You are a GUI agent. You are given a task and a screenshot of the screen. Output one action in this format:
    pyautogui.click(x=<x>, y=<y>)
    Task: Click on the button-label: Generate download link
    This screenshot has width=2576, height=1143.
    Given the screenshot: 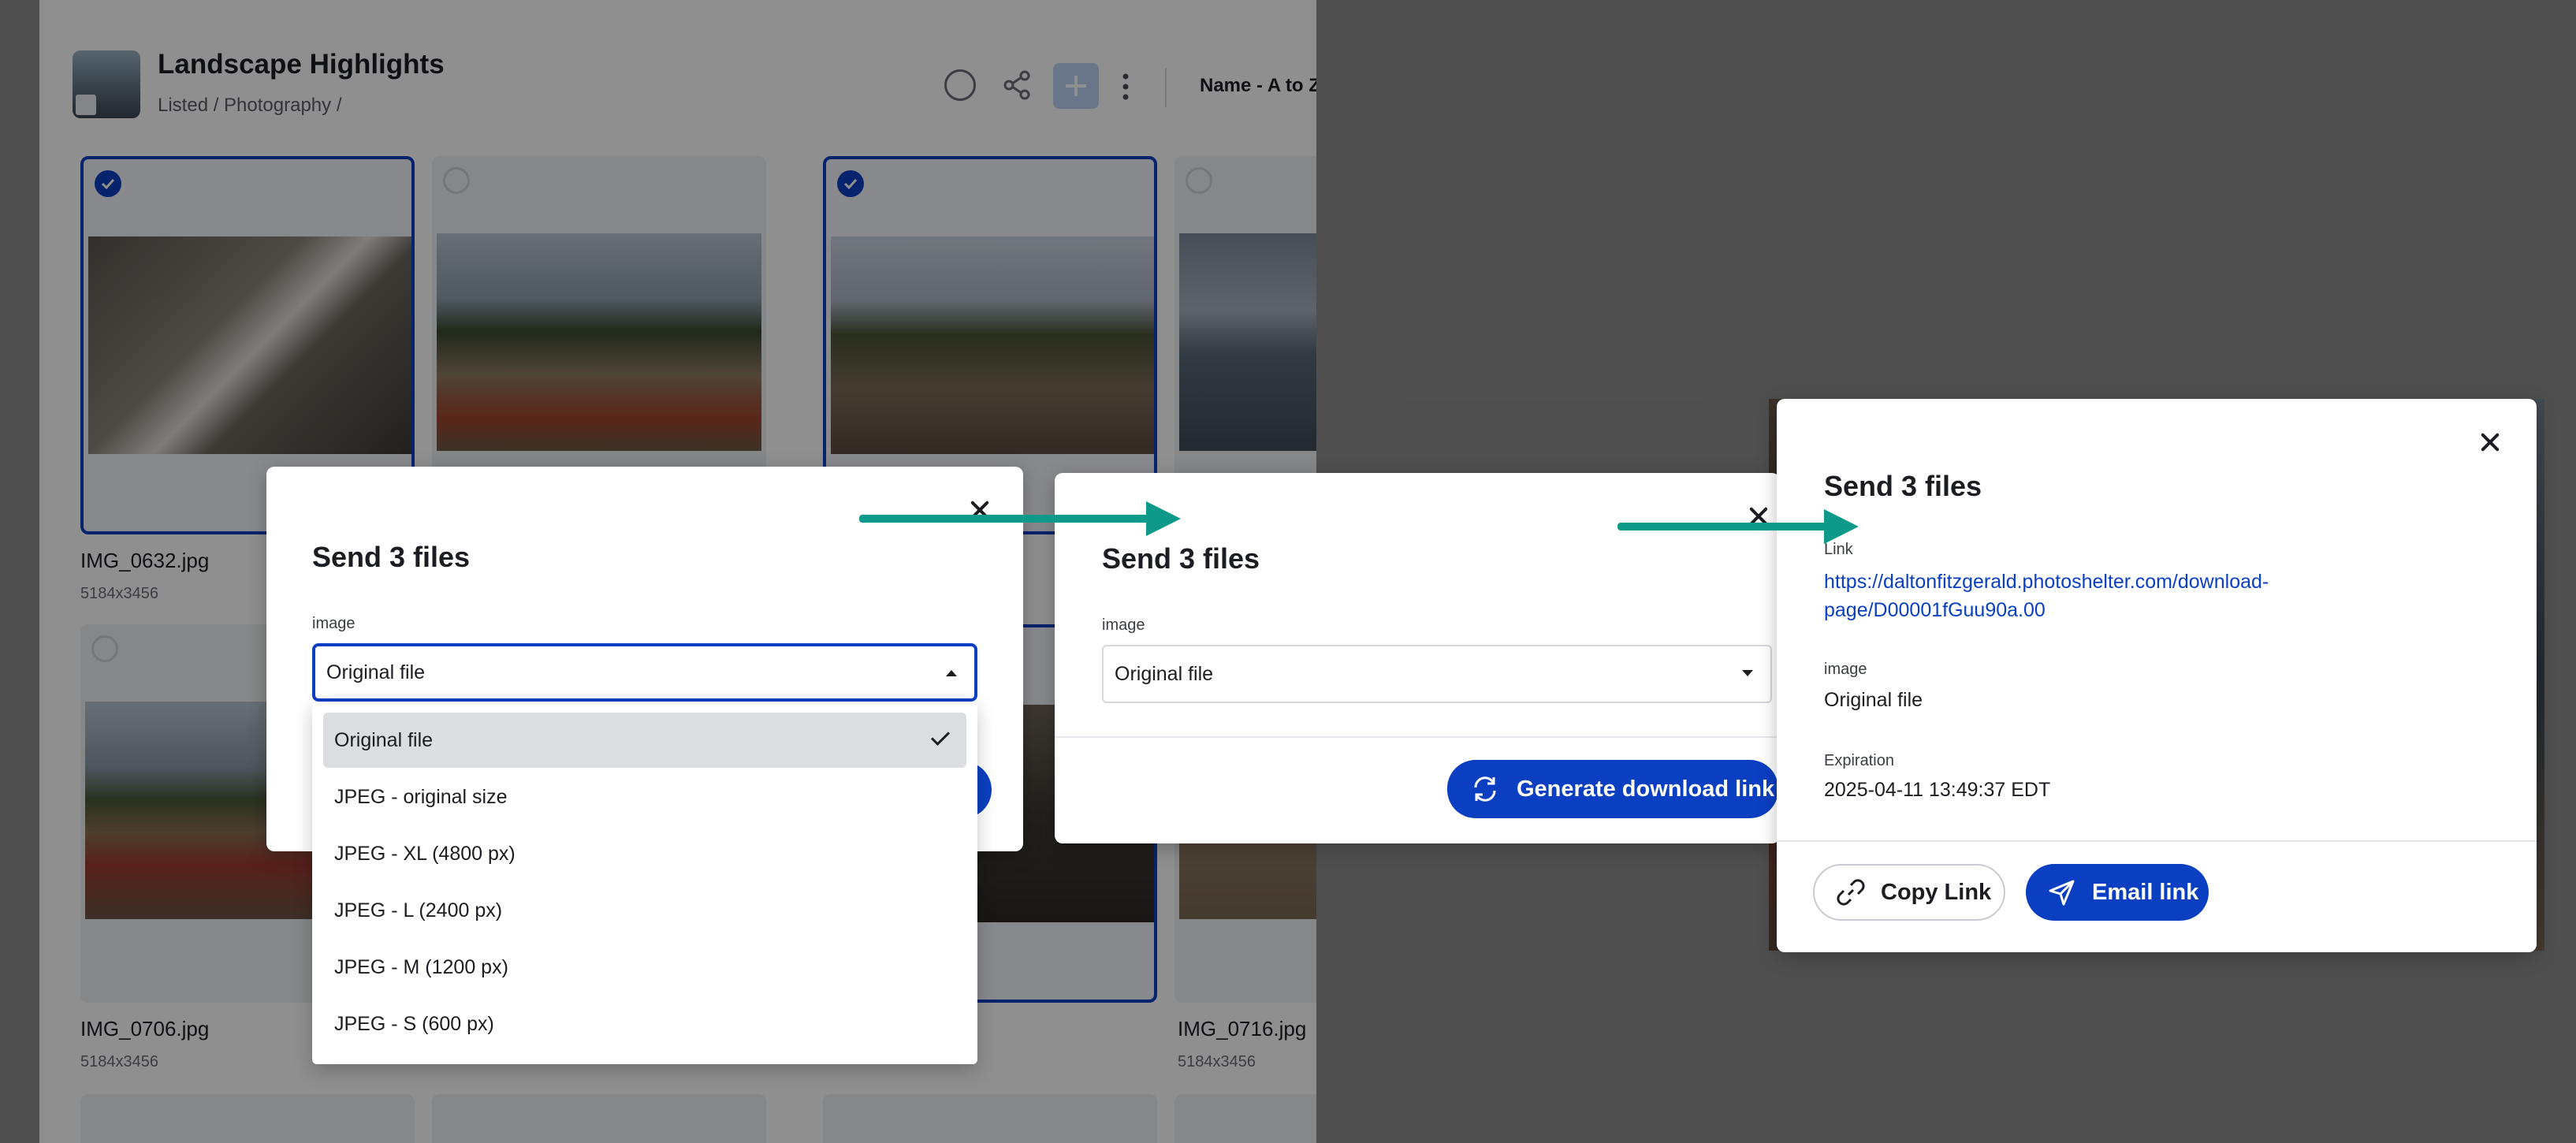 What is the action you would take?
    pyautogui.click(x=1646, y=789)
    